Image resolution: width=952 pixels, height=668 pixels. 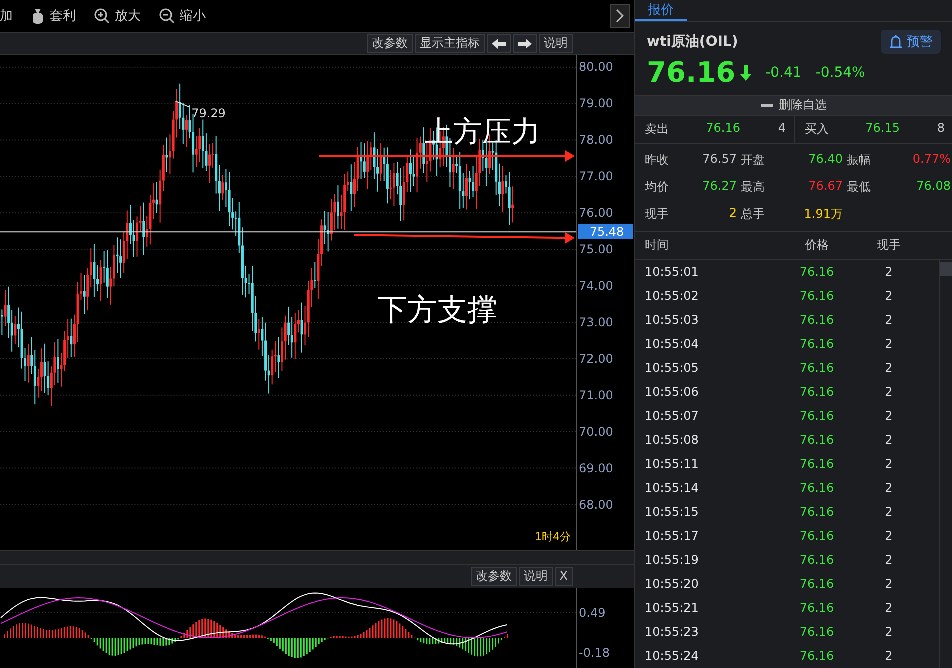 What do you see at coordinates (596, 468) in the screenshot?
I see `axis-label: 69.00` at bounding box center [596, 468].